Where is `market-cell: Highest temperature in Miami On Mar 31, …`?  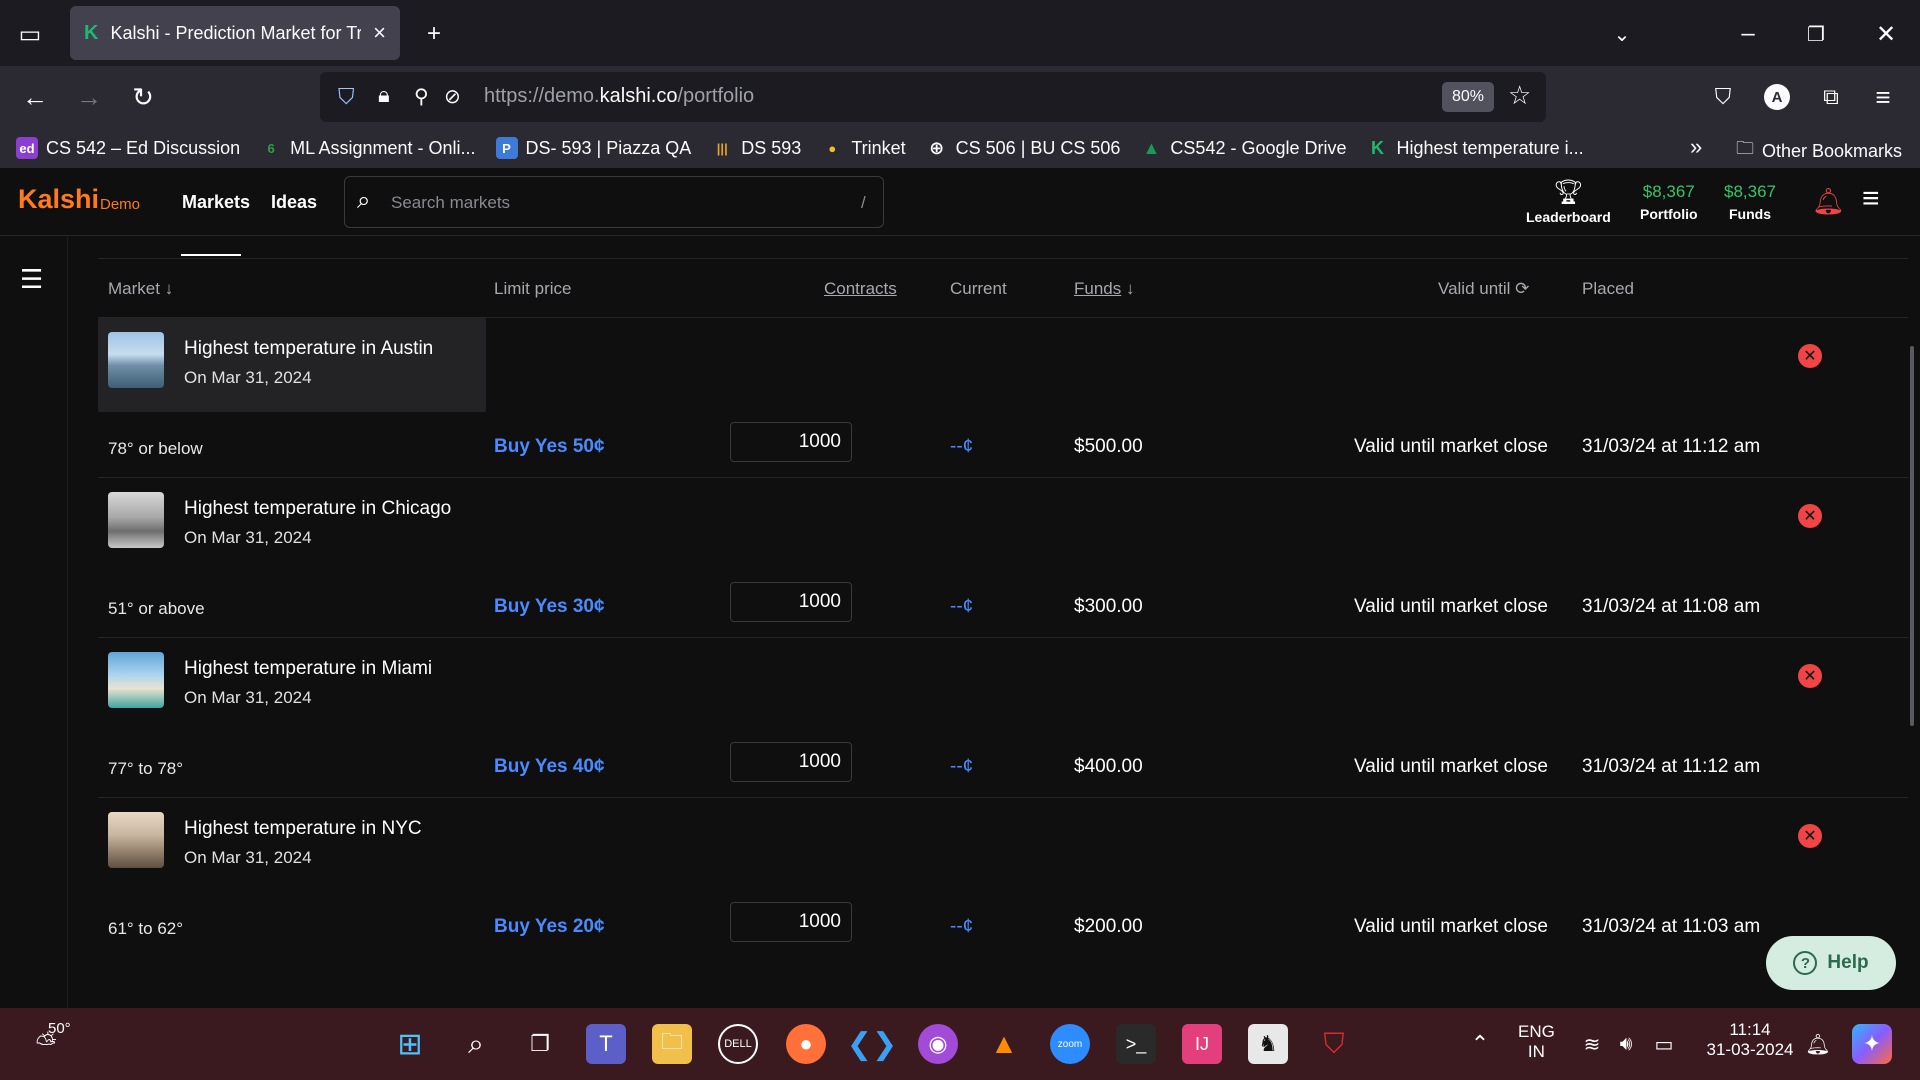
market-cell: Highest temperature in Miami On Mar 31, … is located at coordinates (292, 685).